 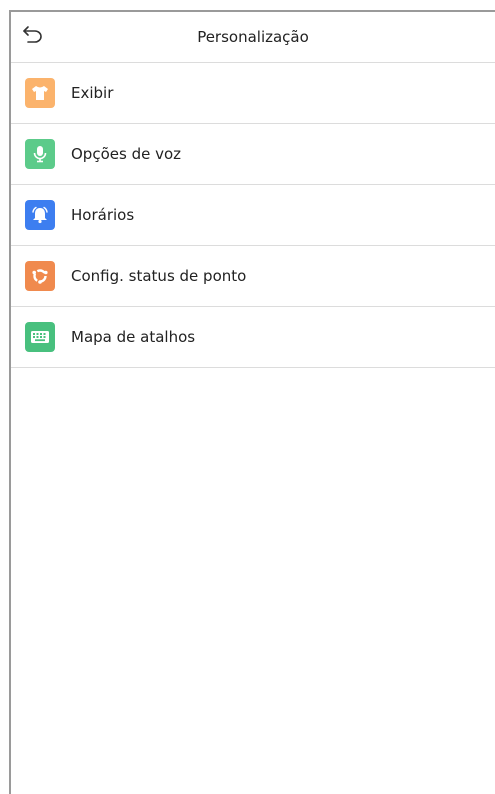 What do you see at coordinates (40, 276) in the screenshot?
I see `status-cycle-icon` at bounding box center [40, 276].